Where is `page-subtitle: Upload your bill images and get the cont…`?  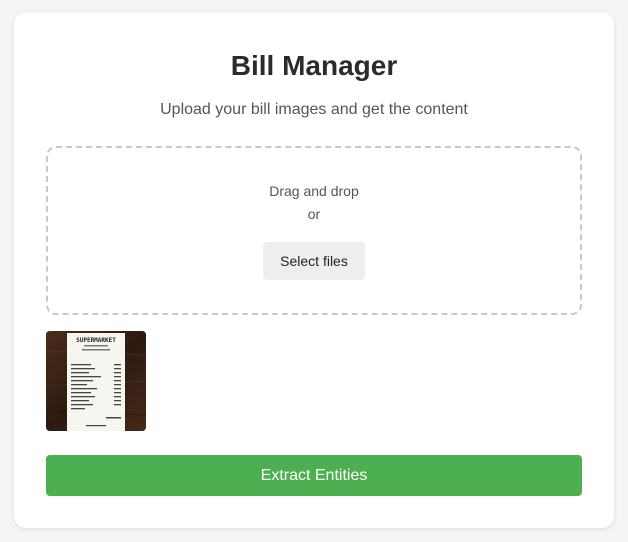 page-subtitle: Upload your bill images and get the cont… is located at coordinates (314, 109).